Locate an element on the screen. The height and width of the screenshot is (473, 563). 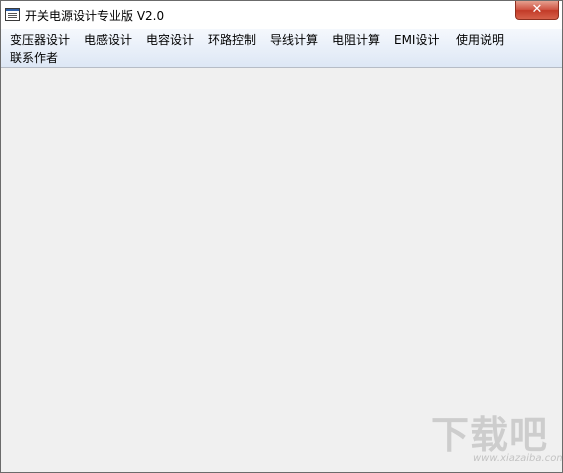
close-button: ✕ is located at coordinates (537, 10).